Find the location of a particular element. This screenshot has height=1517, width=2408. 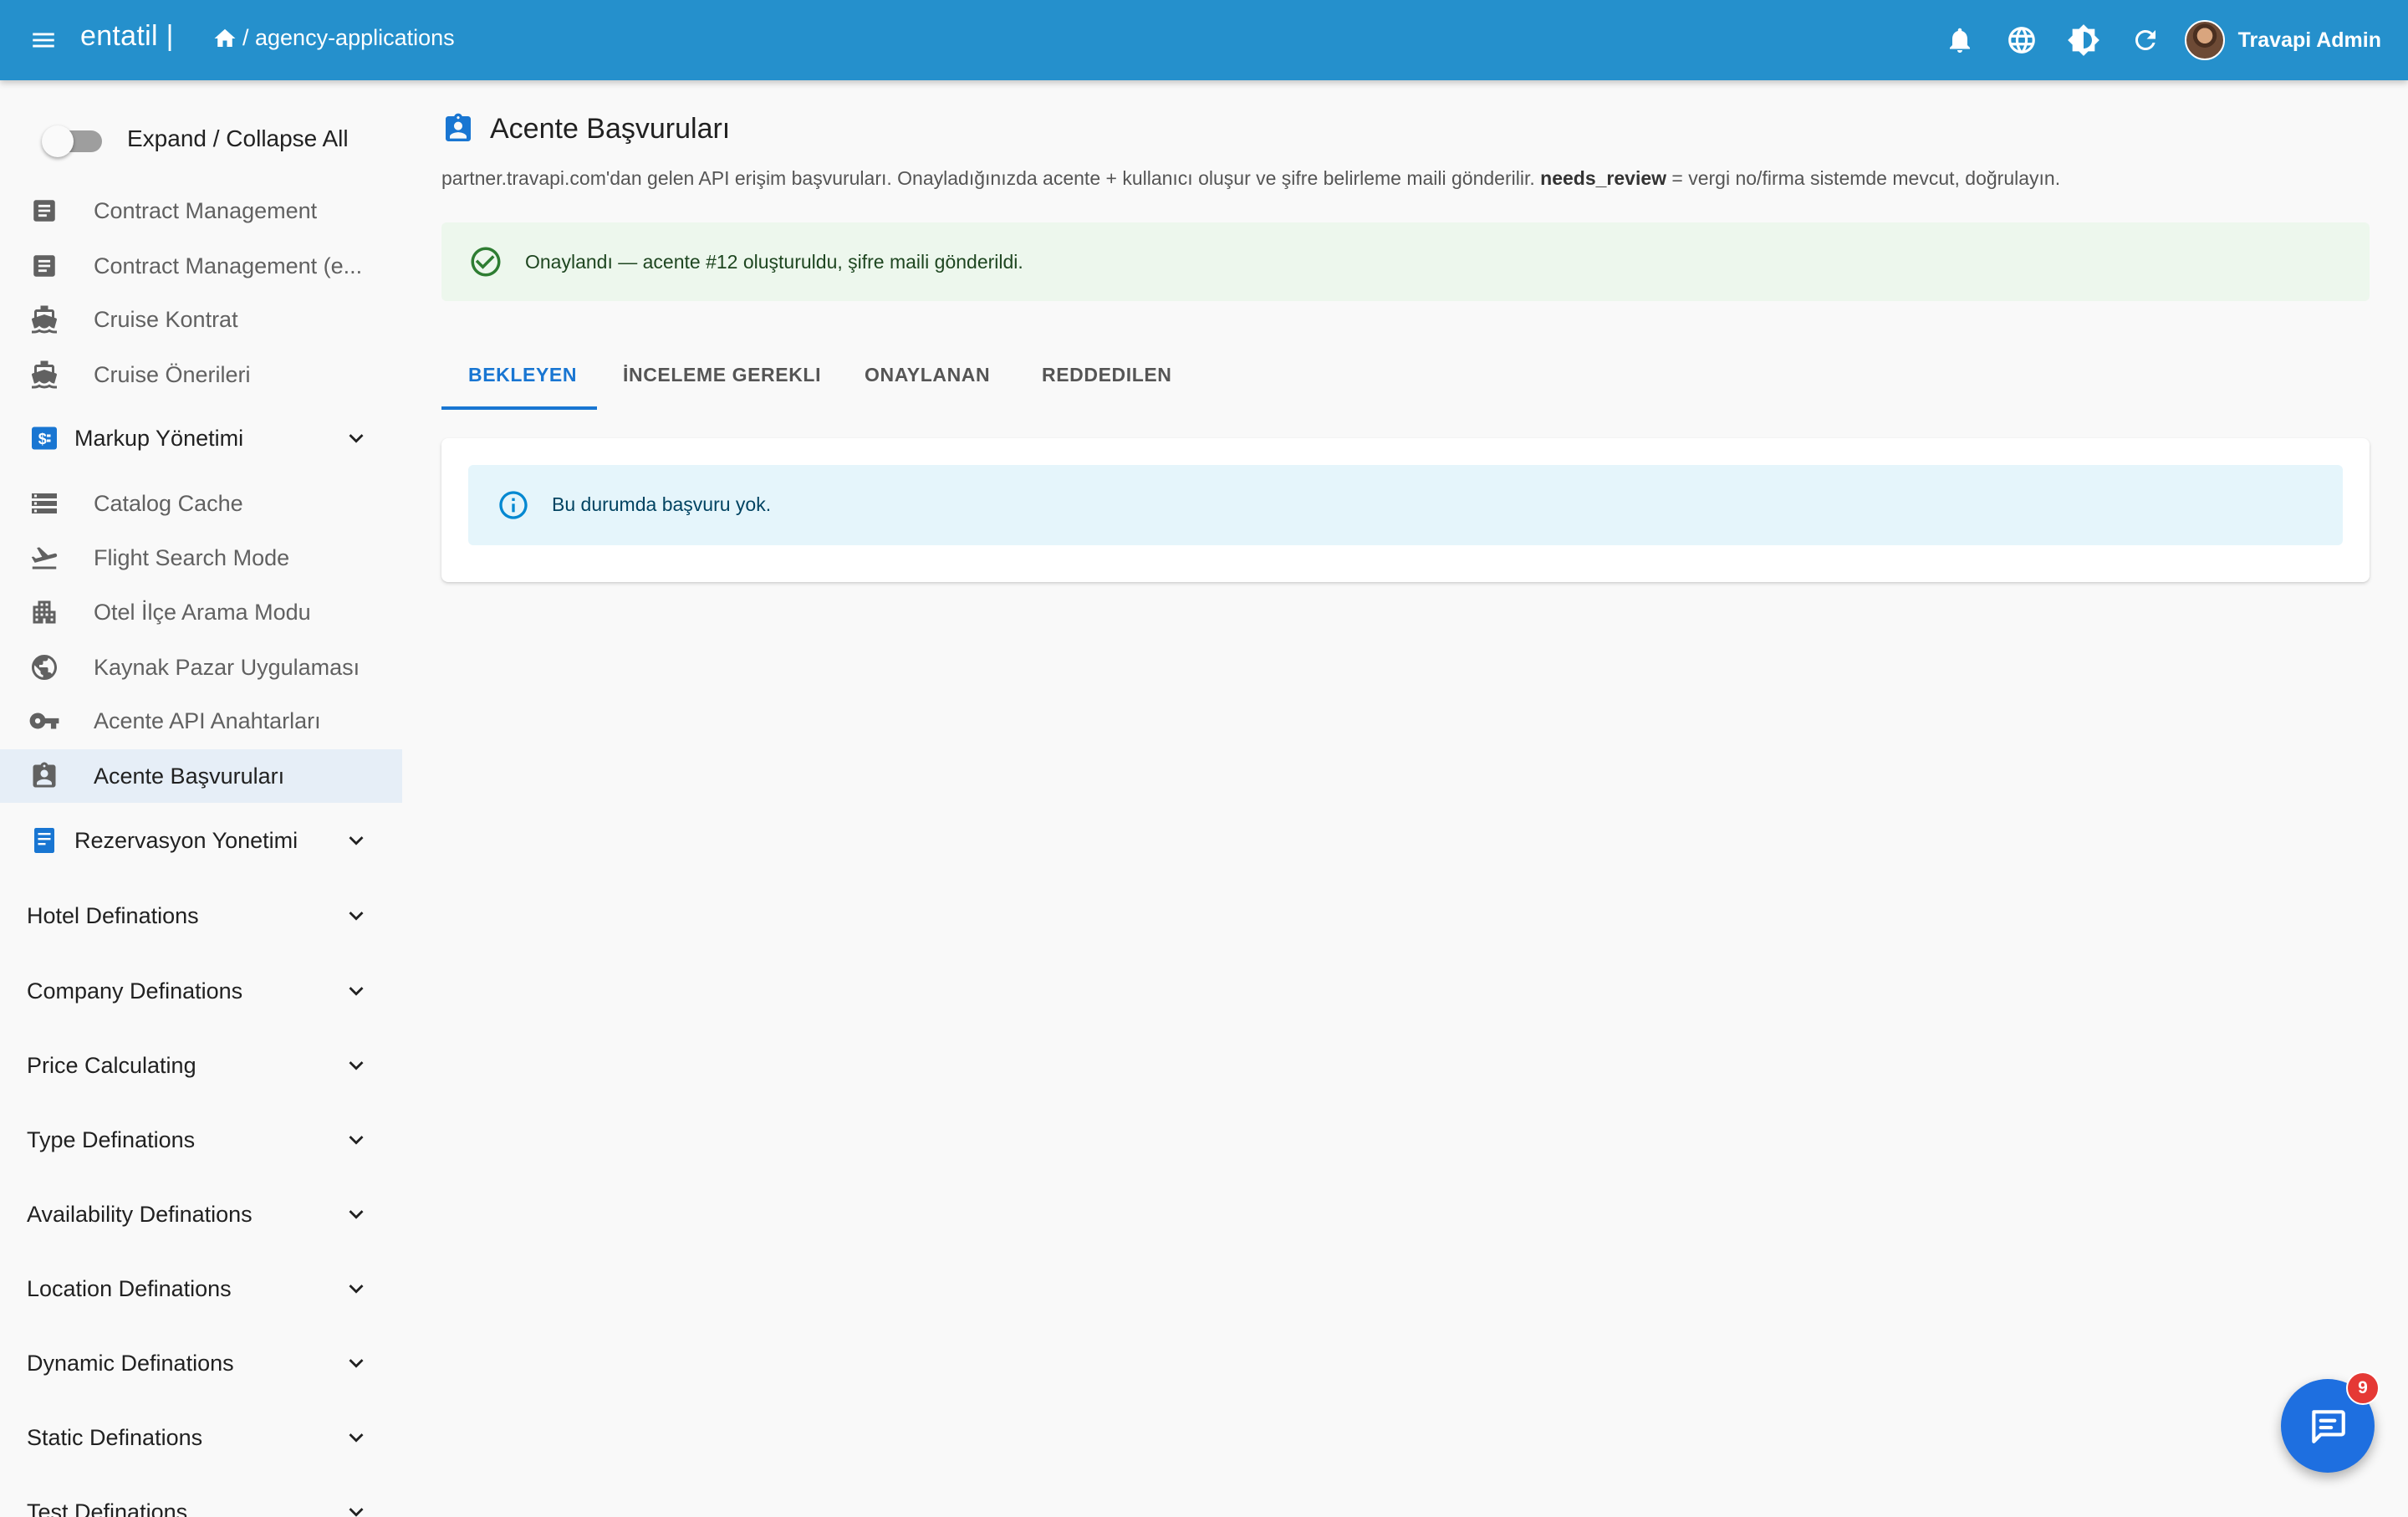

sidebar-item-label: Acente Başvuruları is located at coordinates (190, 776).